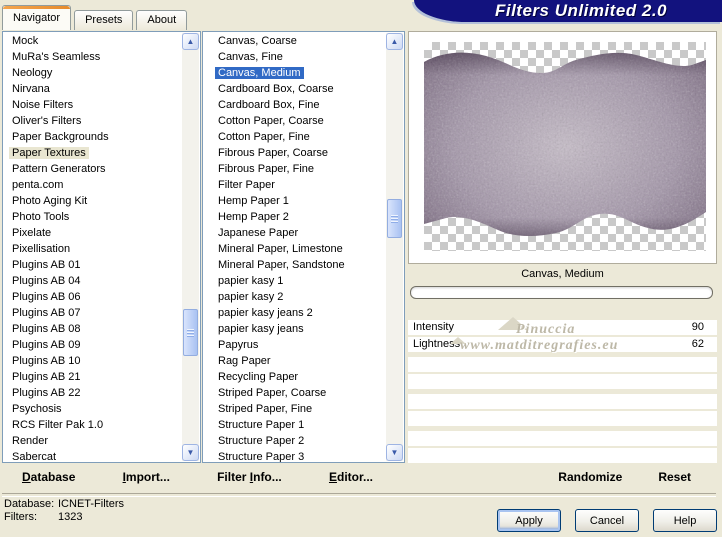 The height and width of the screenshot is (537, 722). Describe the element at coordinates (162, 20) in the screenshot. I see `tab-about: About` at that location.